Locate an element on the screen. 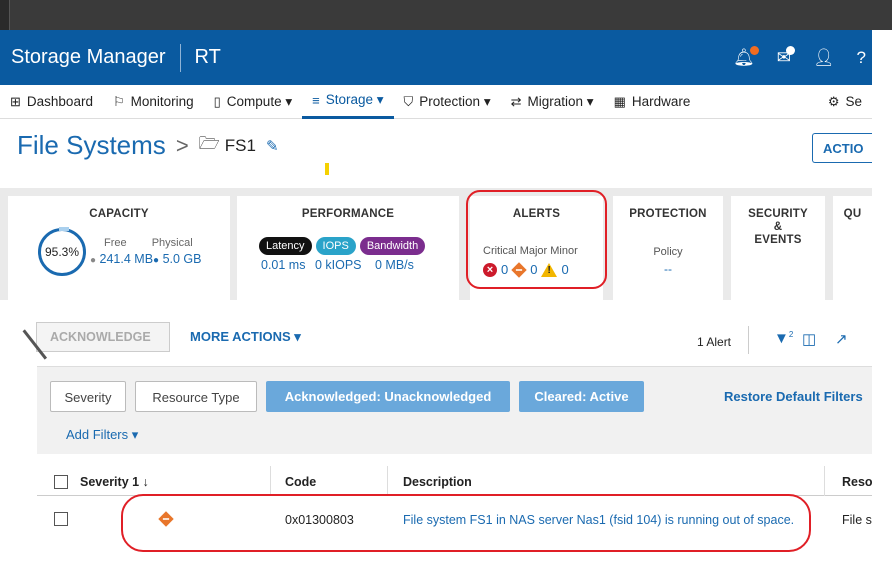  major-count: 0 is located at coordinates (533, 269).